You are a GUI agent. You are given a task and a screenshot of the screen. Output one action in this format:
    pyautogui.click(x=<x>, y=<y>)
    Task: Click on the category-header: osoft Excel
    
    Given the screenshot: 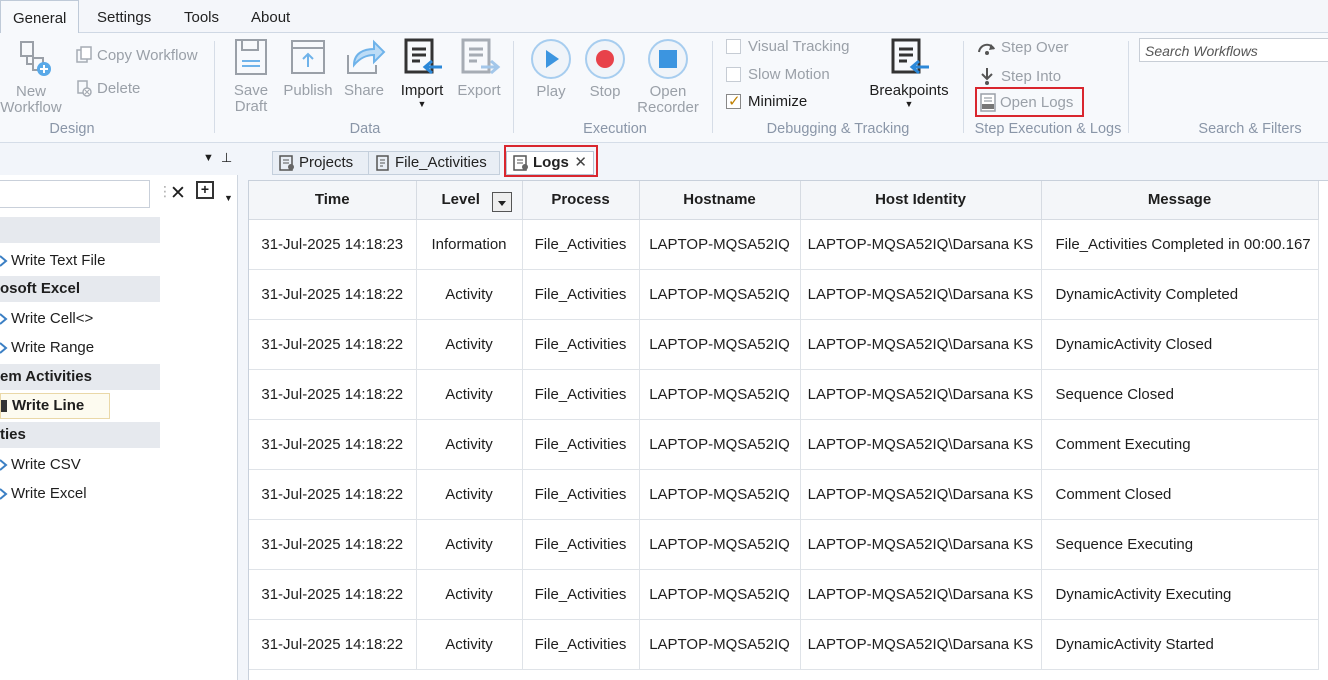 What is the action you would take?
    pyautogui.click(x=80, y=289)
    